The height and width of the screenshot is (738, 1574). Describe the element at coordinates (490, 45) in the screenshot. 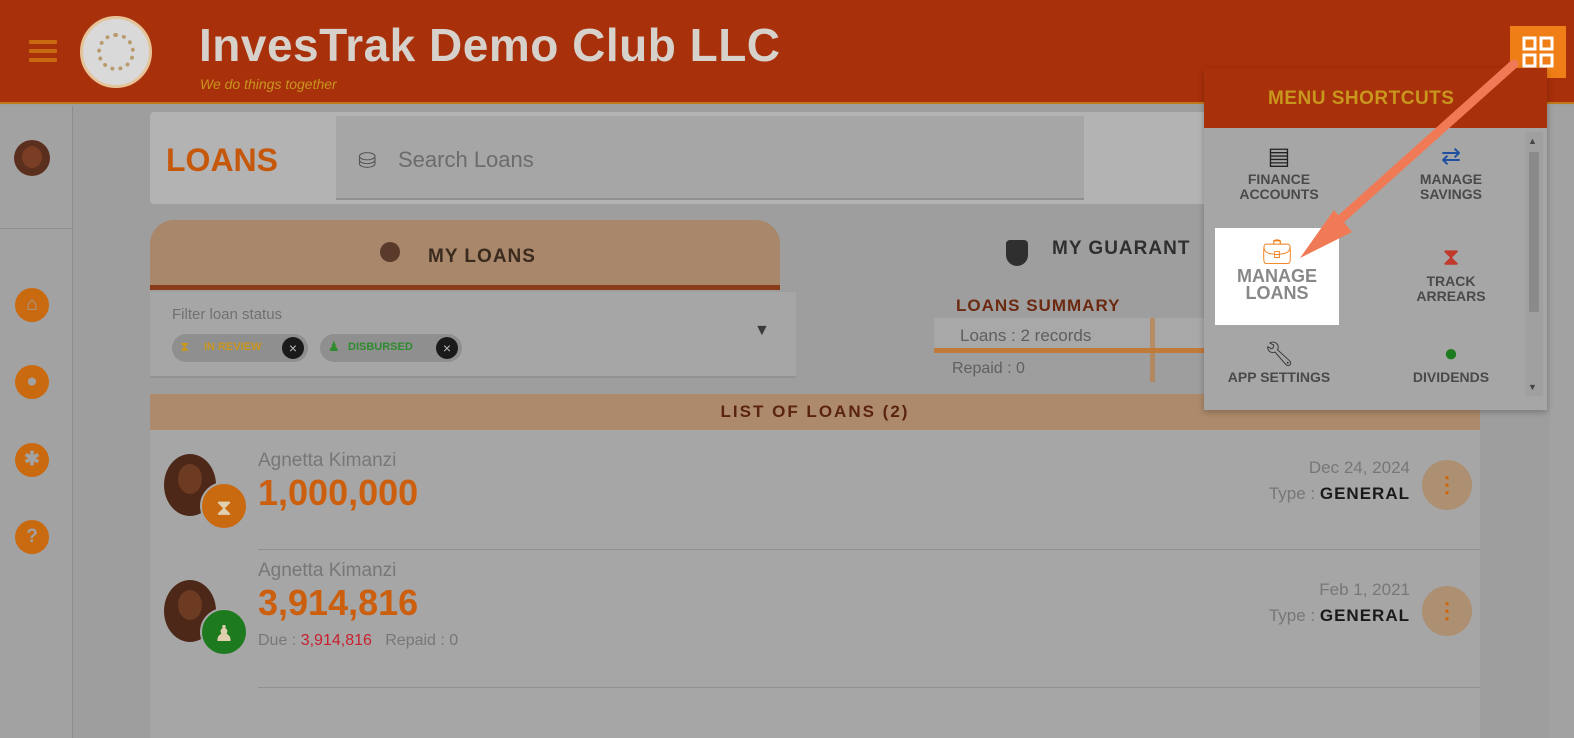

I see `app-title: InvesTrak Demo Club LLC` at that location.